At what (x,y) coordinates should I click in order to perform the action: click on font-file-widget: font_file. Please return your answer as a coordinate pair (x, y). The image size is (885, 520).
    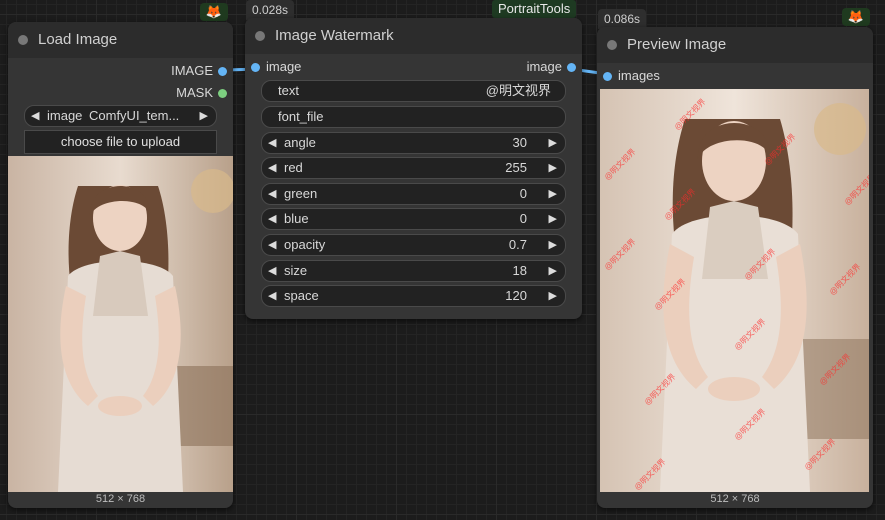
    Looking at the image, I should click on (413, 117).